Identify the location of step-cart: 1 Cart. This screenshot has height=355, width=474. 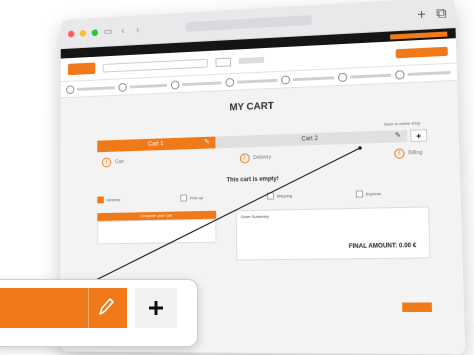
(112, 162).